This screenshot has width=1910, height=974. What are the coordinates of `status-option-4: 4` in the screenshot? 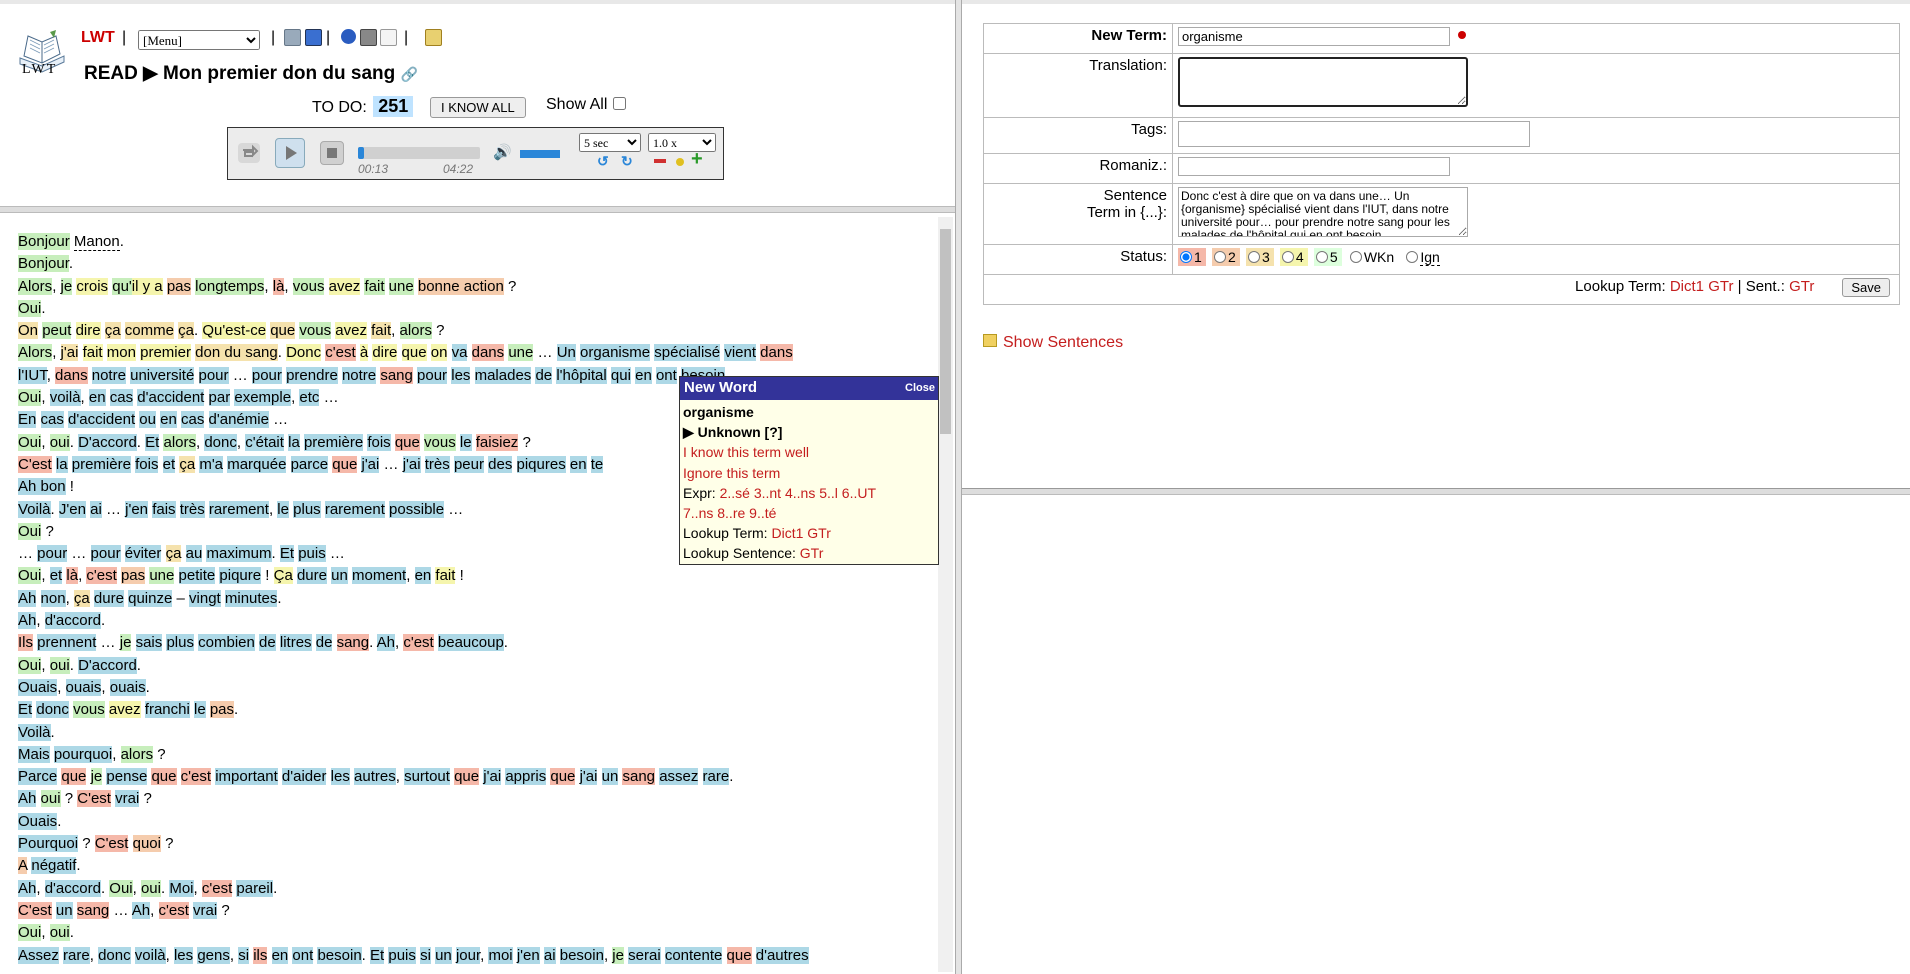 It's located at (1293, 257).